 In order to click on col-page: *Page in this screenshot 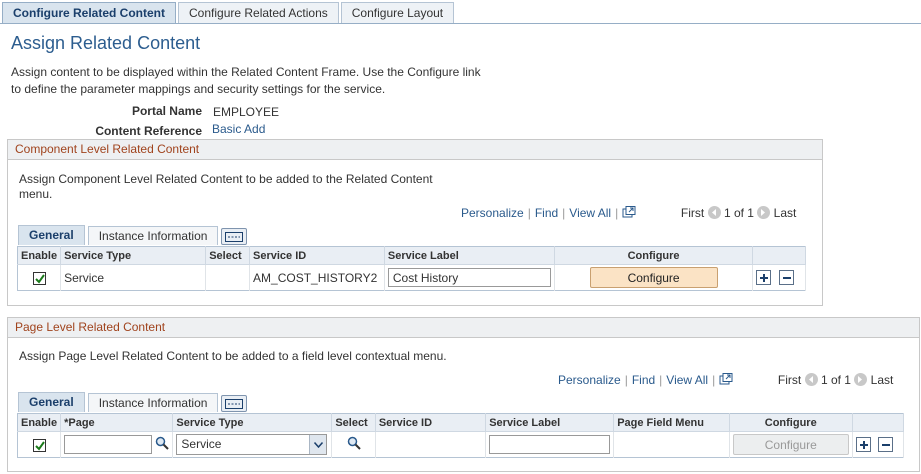, I will do `click(117, 422)`.